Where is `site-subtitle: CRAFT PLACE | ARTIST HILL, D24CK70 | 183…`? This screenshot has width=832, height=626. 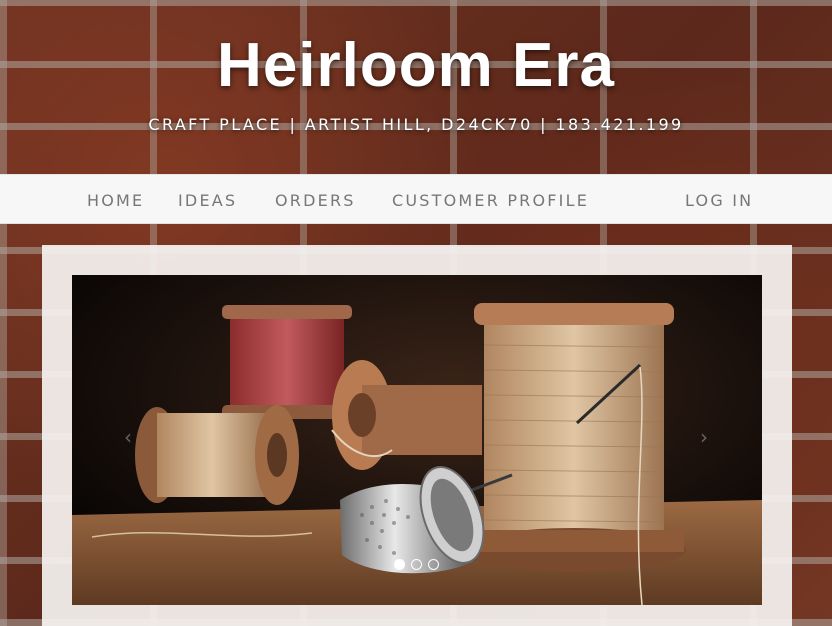
site-subtitle: CRAFT PLACE | ARTIST HILL, D24CK70 | 183… is located at coordinates (416, 124).